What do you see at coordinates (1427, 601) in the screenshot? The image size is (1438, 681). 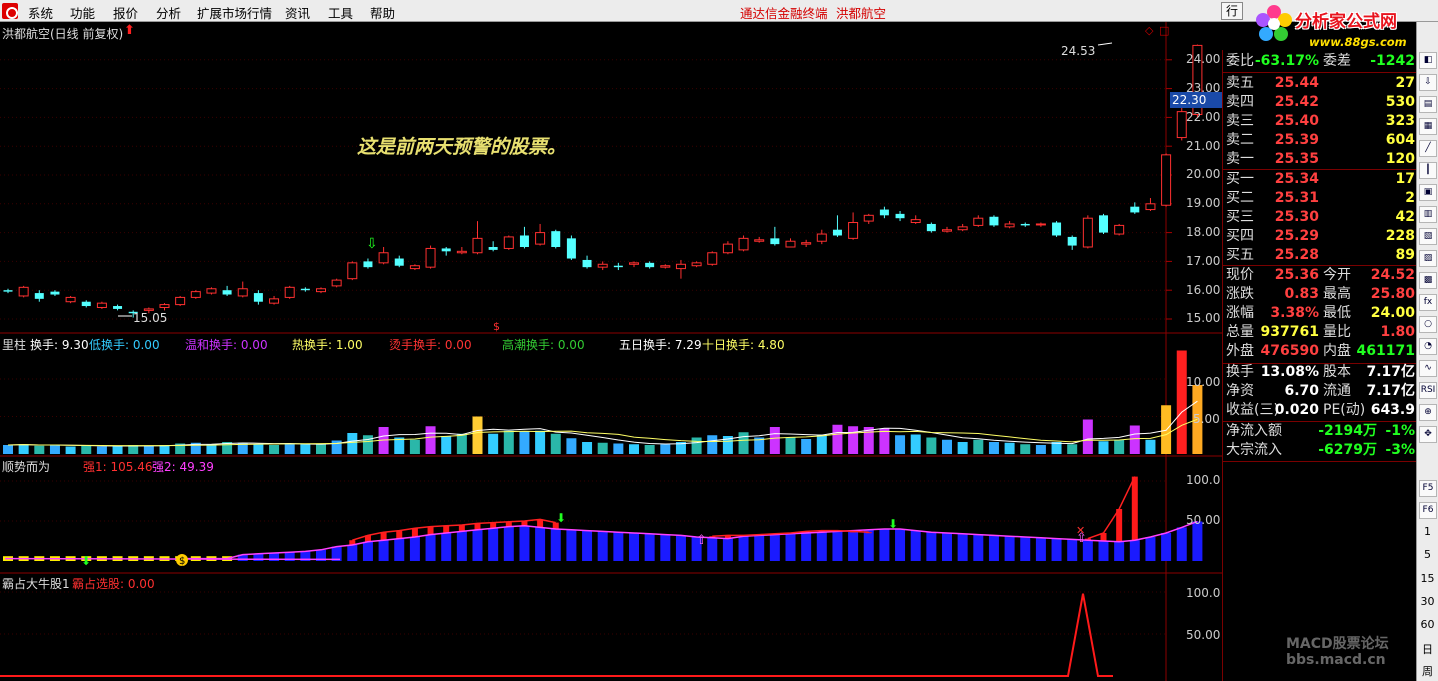 I see `period-30: 30` at bounding box center [1427, 601].